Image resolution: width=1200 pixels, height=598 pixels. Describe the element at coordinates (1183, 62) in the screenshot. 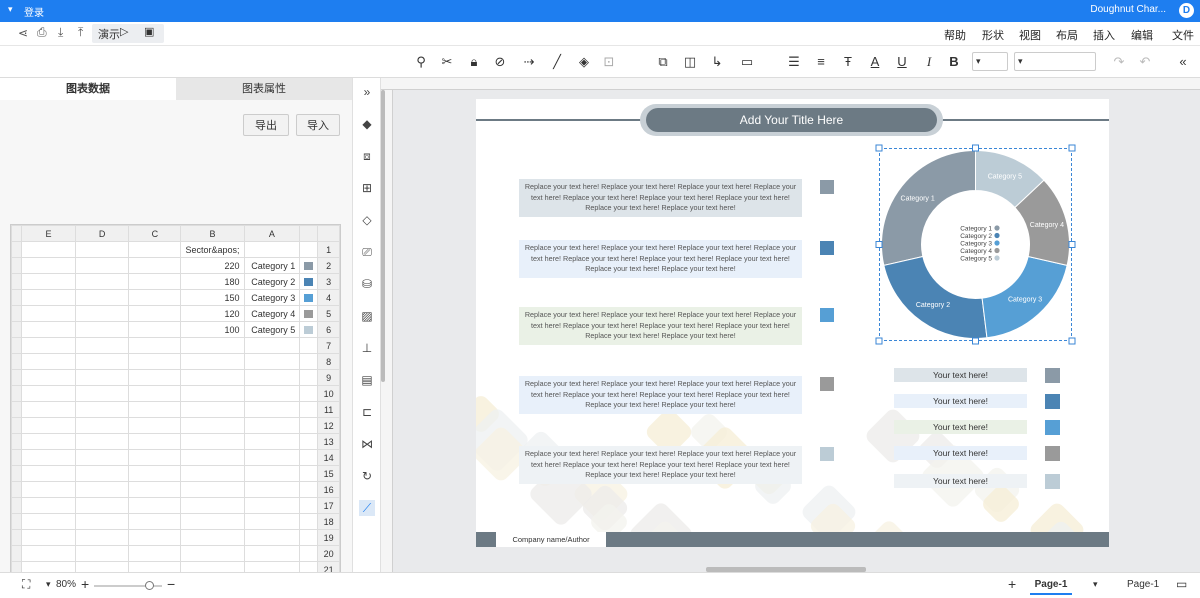

I see `collapse-panel-icon: «` at that location.